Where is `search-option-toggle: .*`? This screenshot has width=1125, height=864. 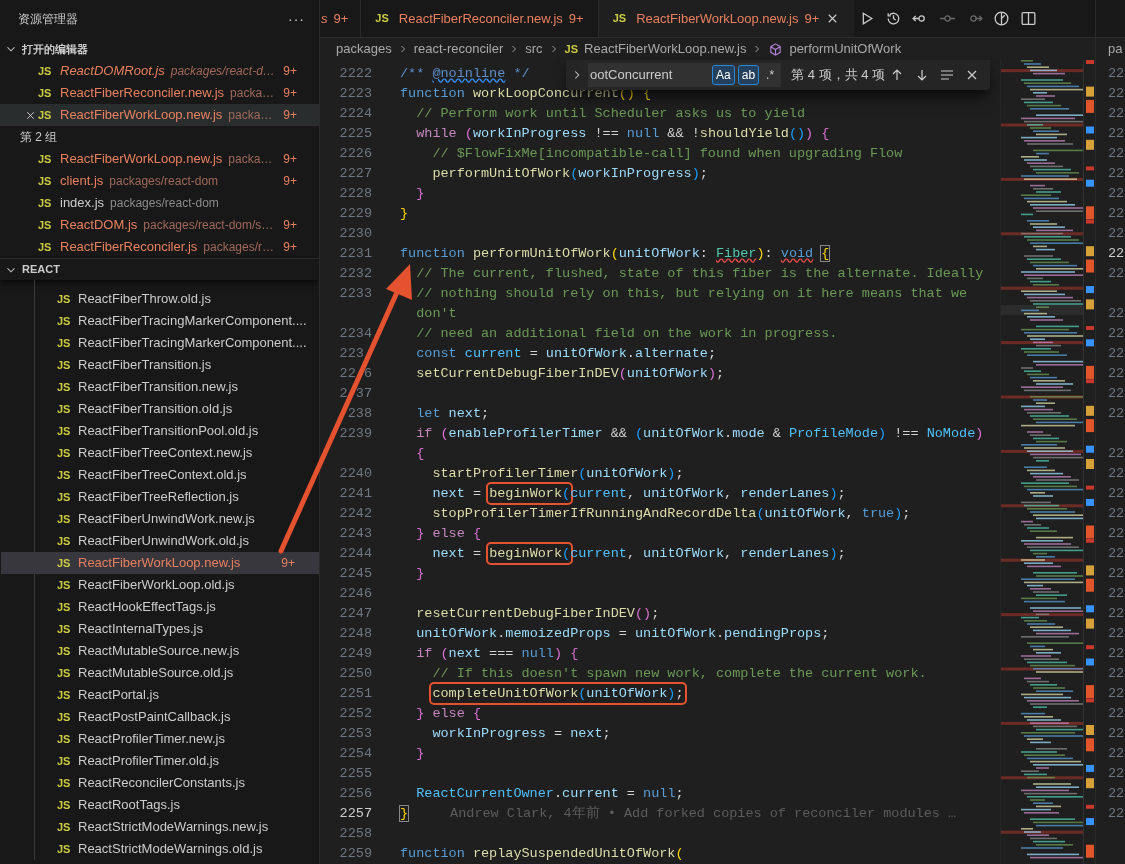 search-option-toggle: .* is located at coordinates (770, 75).